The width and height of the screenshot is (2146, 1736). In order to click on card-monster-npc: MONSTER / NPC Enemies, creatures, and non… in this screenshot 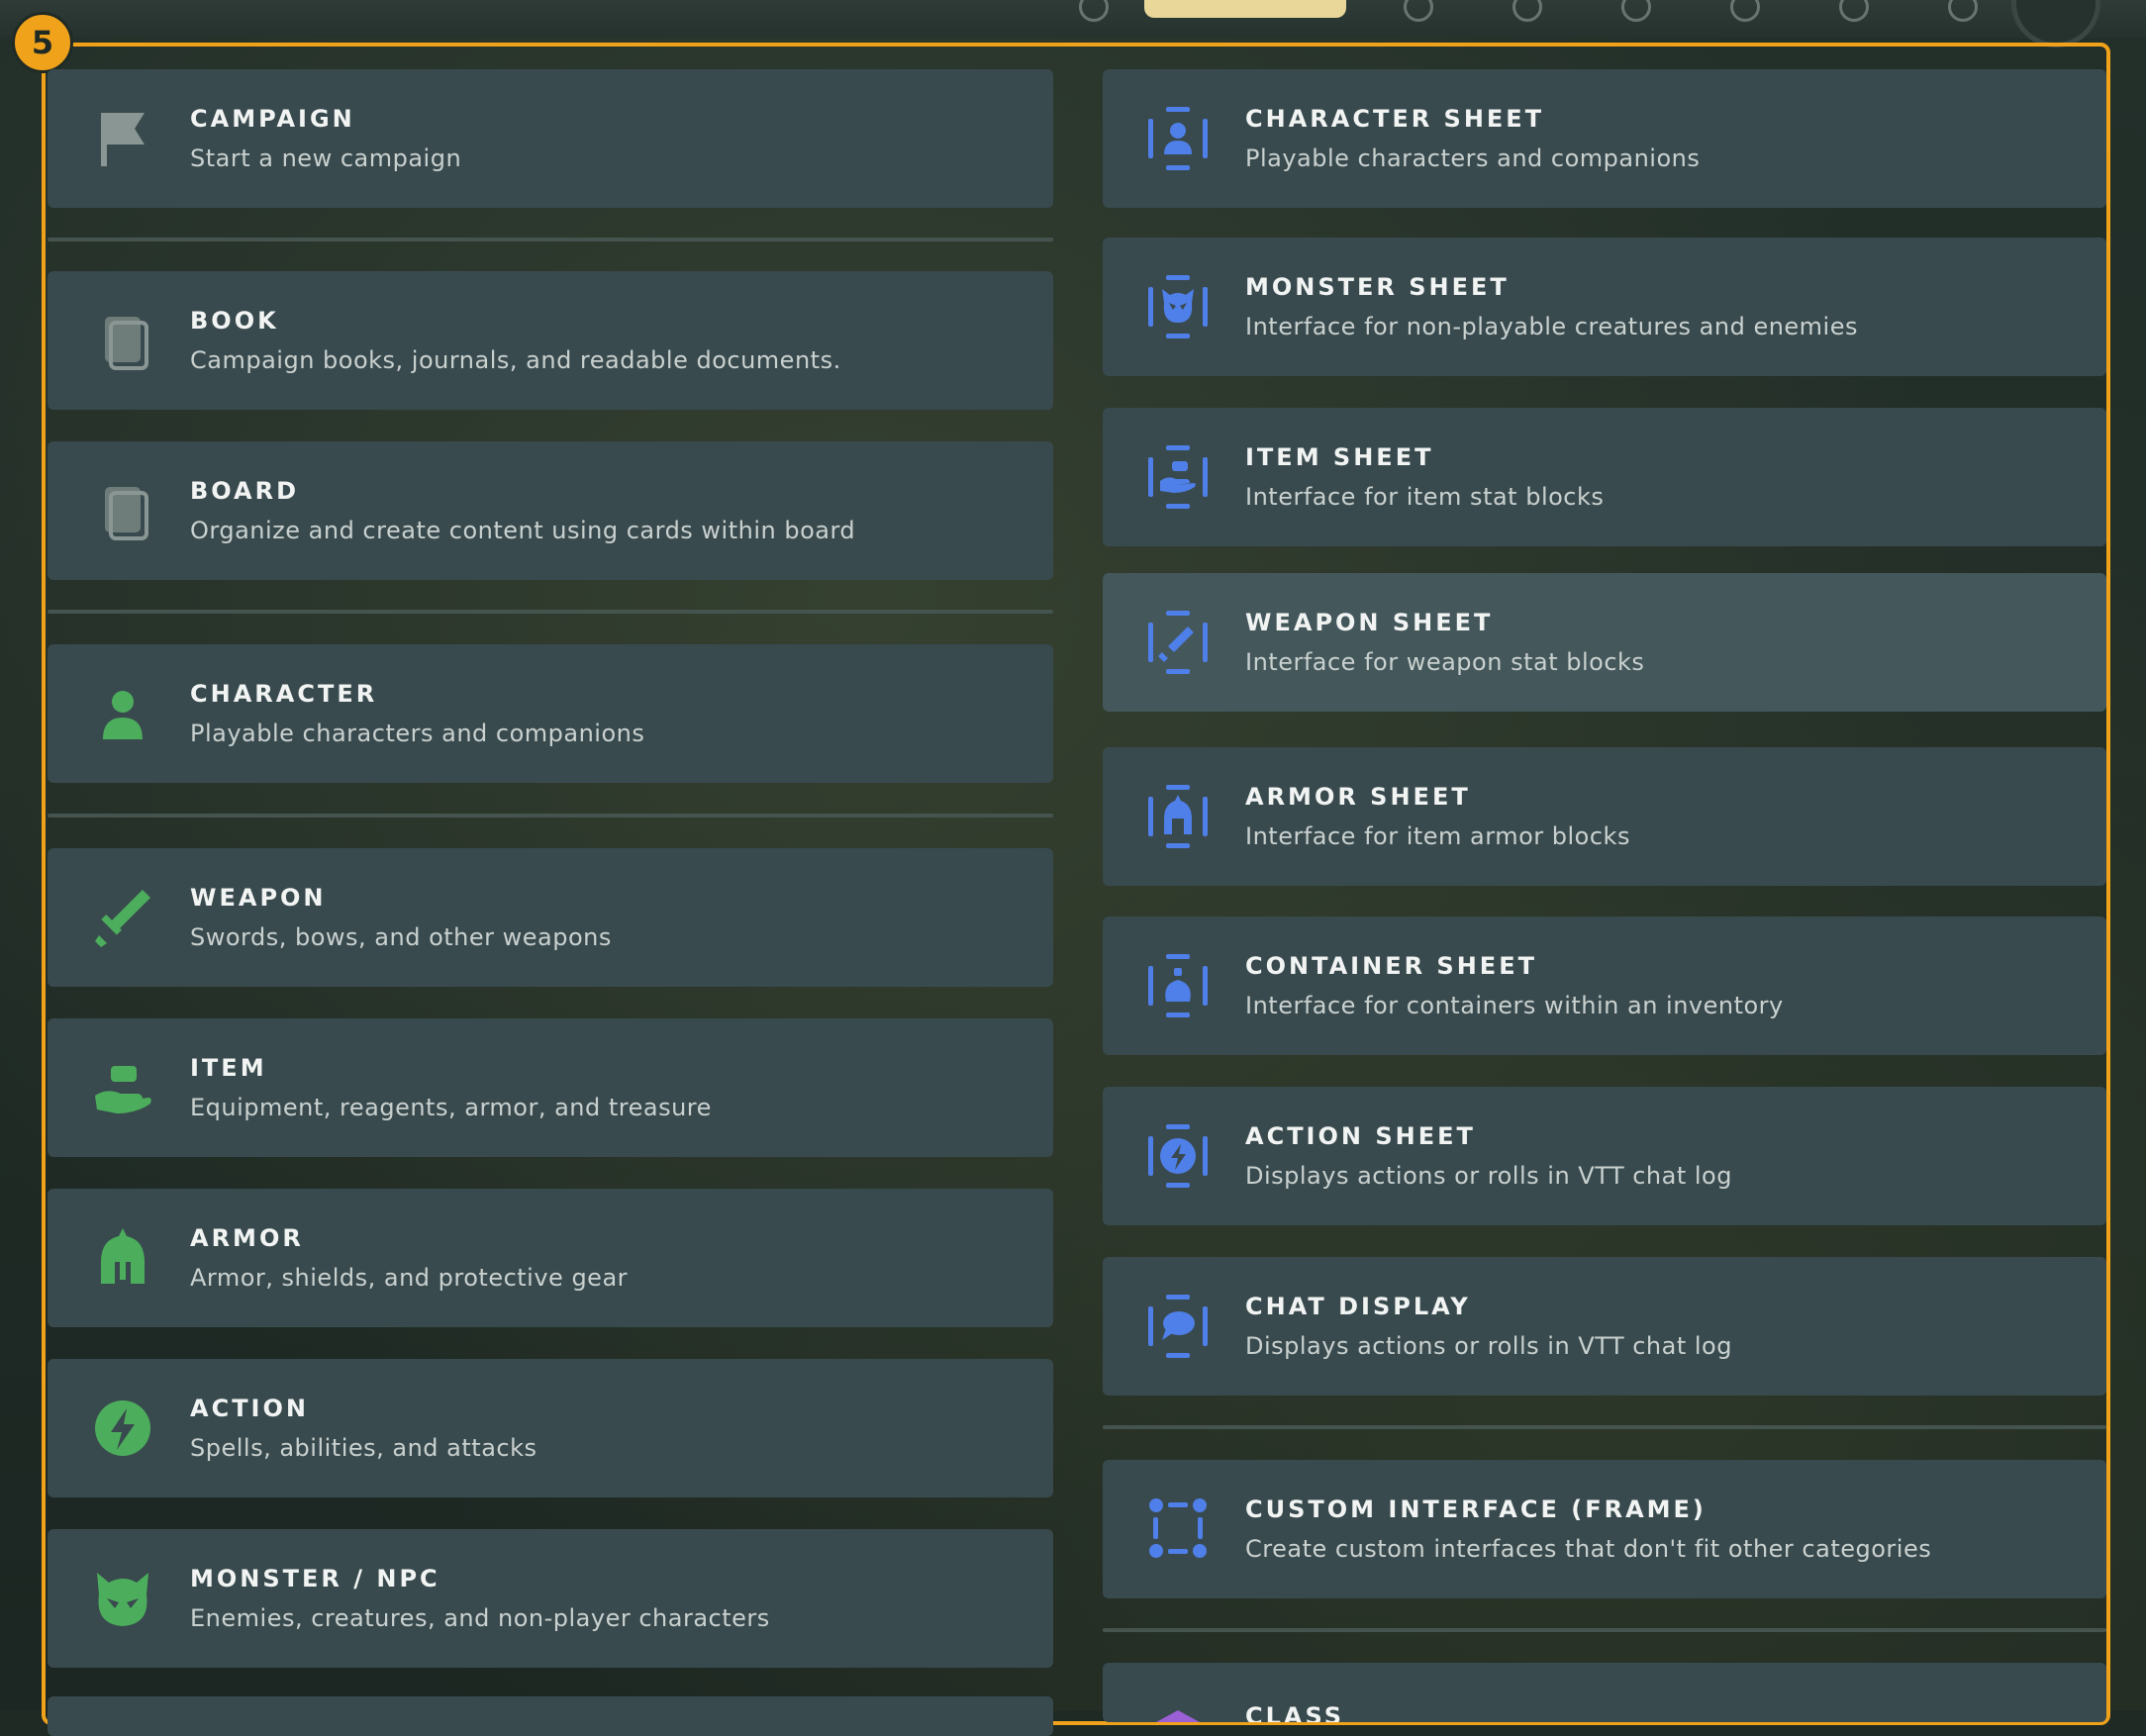, I will do `click(550, 1598)`.